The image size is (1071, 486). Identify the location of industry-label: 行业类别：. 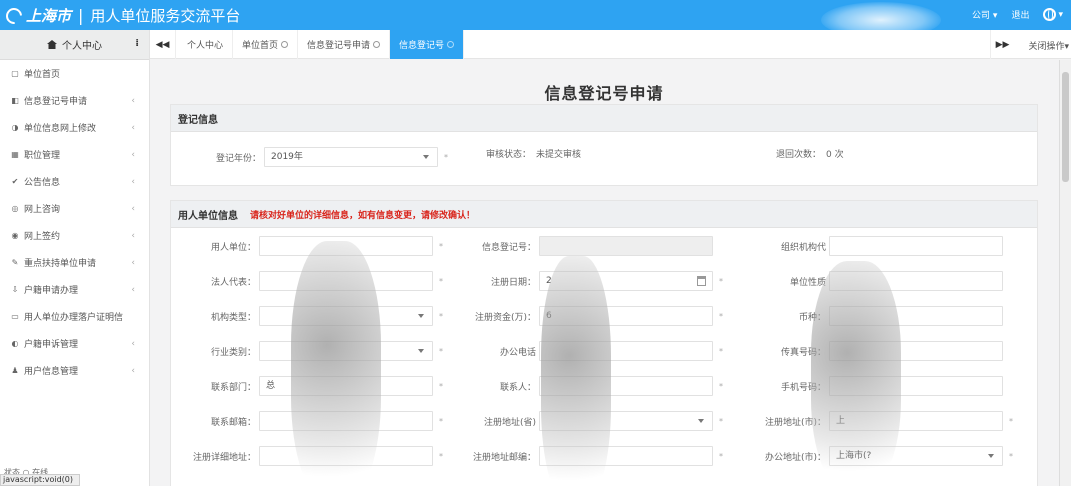
(233, 352).